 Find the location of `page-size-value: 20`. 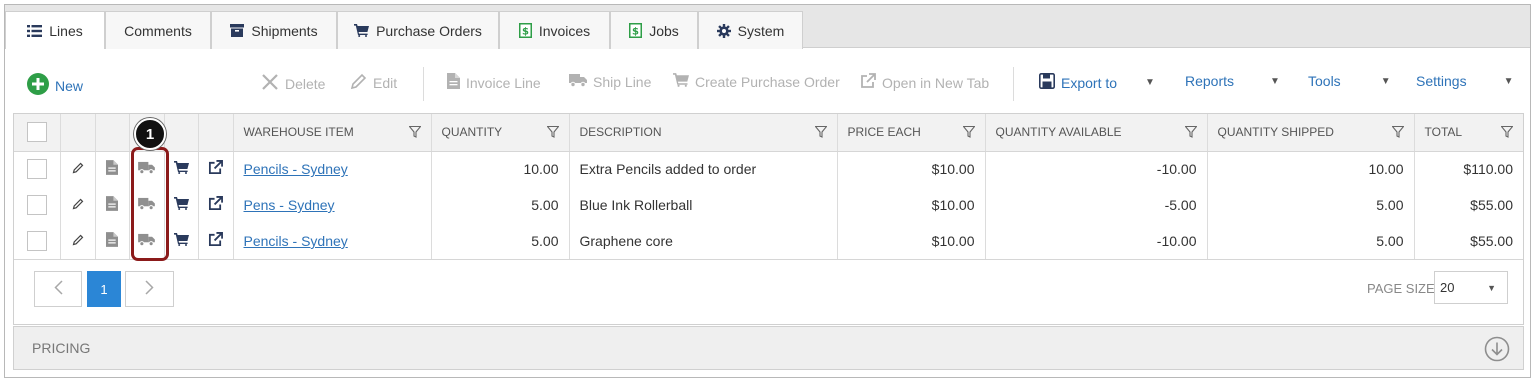

page-size-value: 20 is located at coordinates (1447, 287).